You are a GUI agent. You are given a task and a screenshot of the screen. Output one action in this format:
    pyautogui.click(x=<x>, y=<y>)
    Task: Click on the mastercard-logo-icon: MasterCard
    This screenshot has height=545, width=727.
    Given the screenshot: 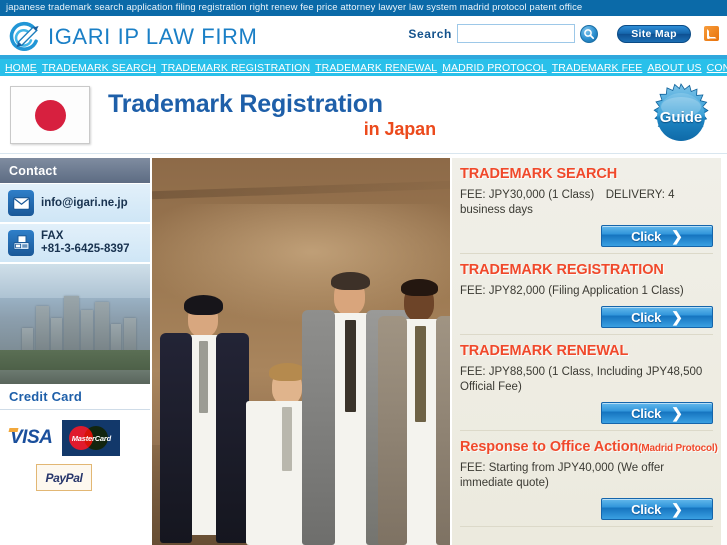 What is the action you would take?
    pyautogui.click(x=91, y=438)
    